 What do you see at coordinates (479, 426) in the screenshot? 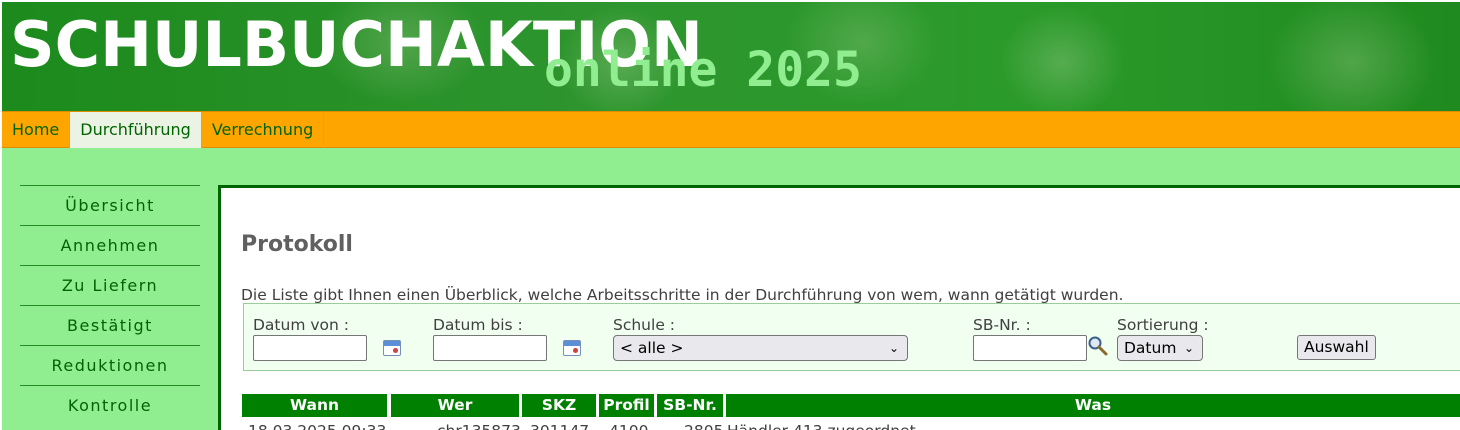
I see `cell-wer: chr135873` at bounding box center [479, 426].